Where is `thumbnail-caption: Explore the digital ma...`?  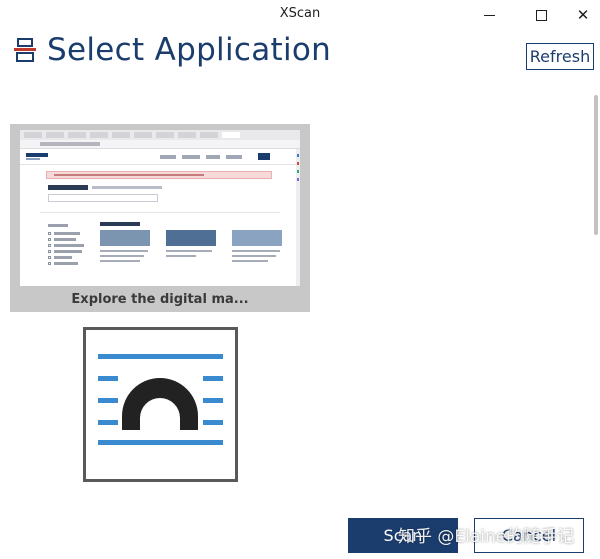
thumbnail-caption: Explore the digital ma... is located at coordinates (160, 299).